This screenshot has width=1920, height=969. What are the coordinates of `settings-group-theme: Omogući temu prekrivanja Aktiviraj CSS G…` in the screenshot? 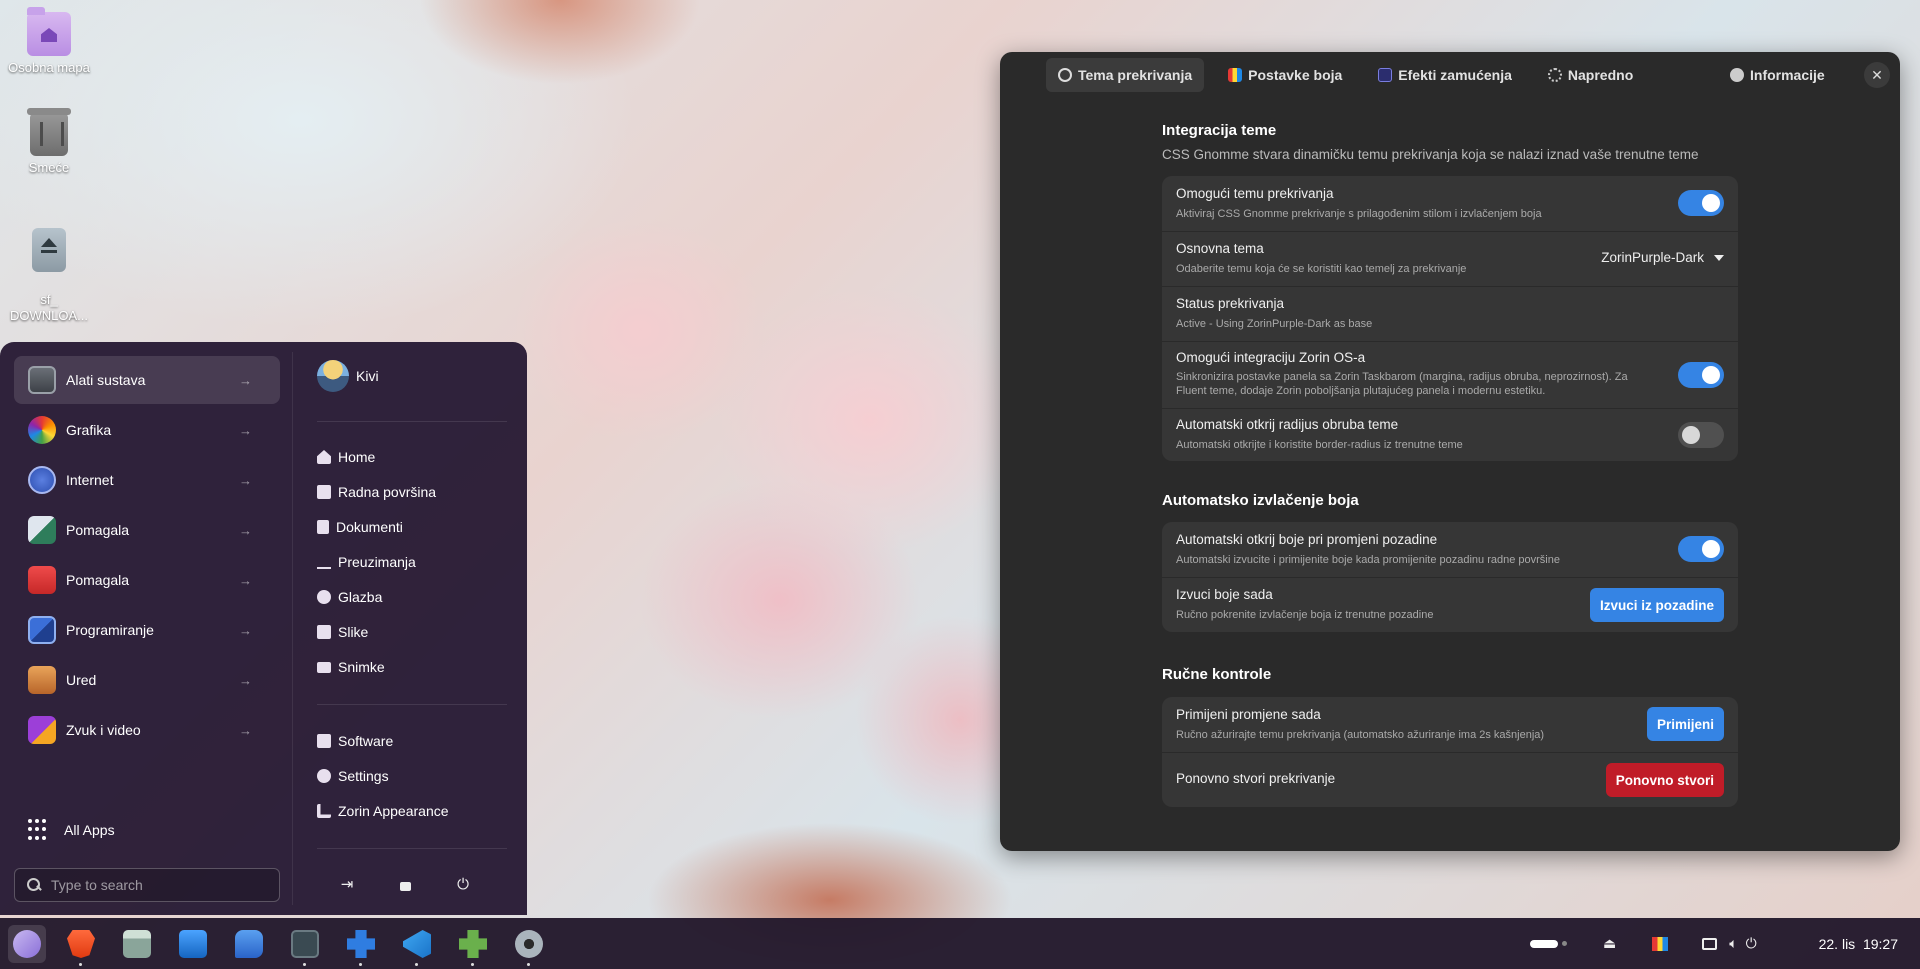 It's located at (1450, 318).